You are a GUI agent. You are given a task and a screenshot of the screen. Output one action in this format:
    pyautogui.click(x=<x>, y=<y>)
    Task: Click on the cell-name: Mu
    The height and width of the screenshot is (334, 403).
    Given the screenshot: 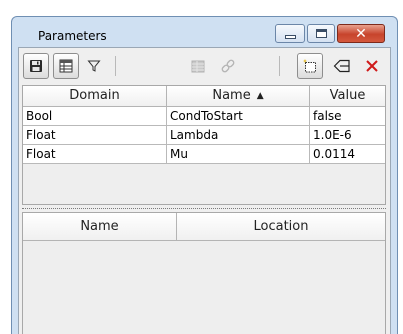 What is the action you would take?
    pyautogui.click(x=238, y=154)
    